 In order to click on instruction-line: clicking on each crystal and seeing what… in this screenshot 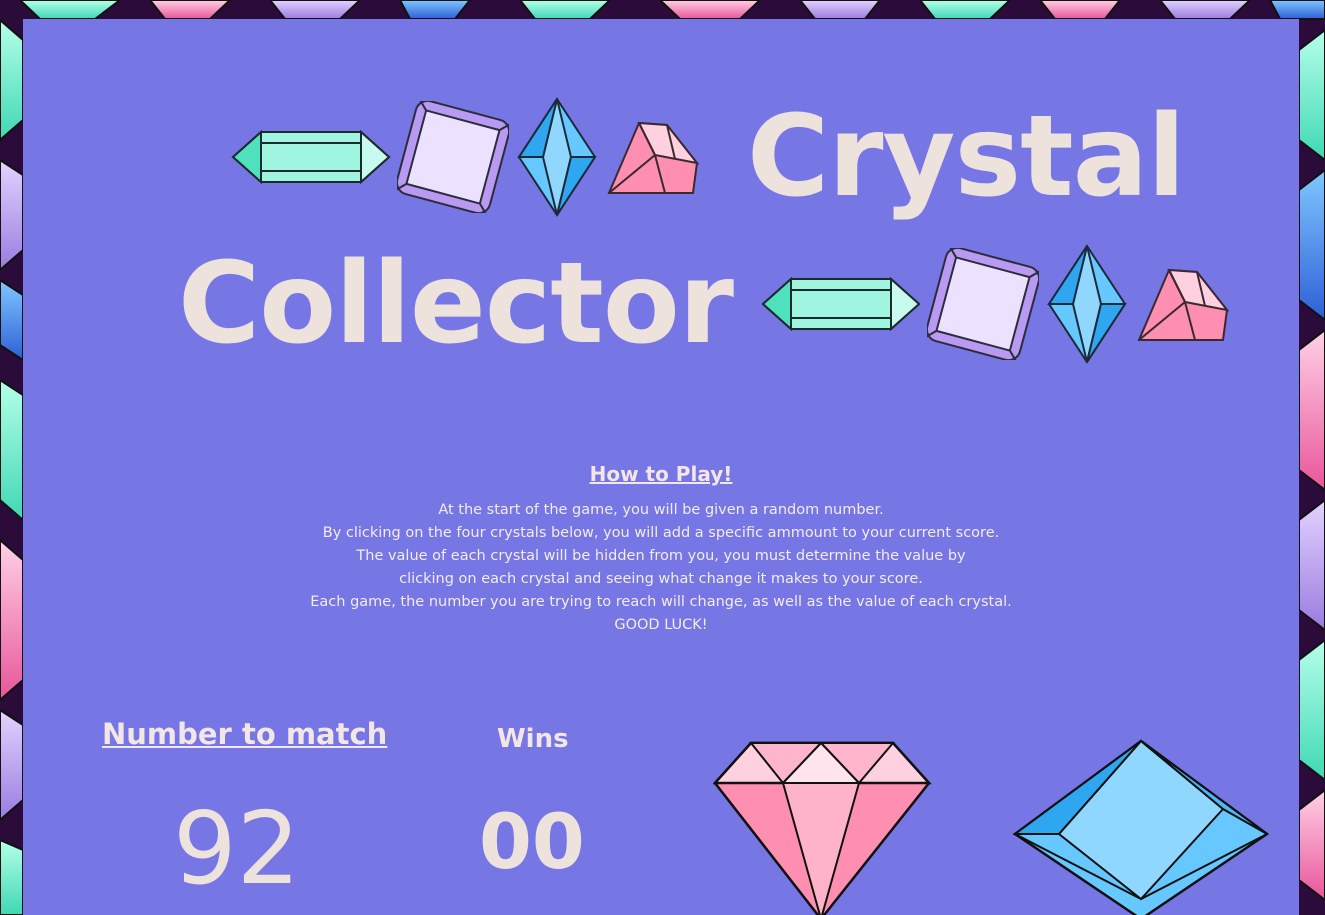, I will do `click(661, 579)`.